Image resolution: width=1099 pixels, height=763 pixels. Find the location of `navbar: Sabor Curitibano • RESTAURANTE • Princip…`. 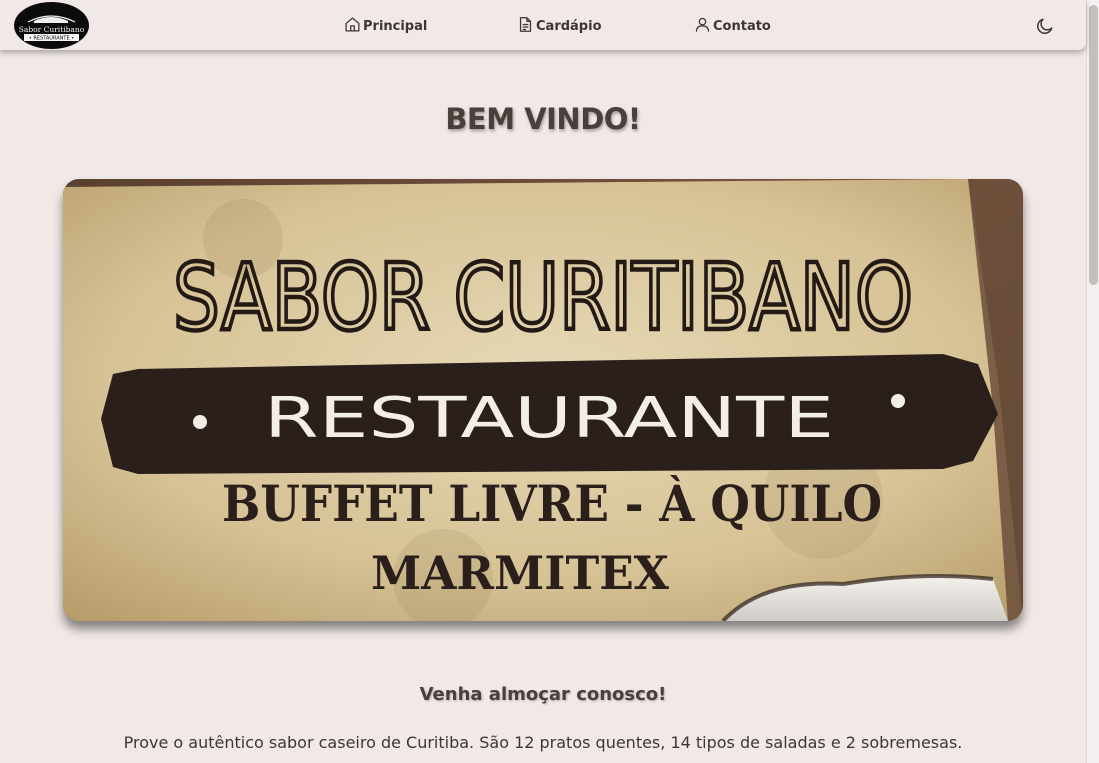

navbar: Sabor Curitibano • RESTAURANTE • Princip… is located at coordinates (543, 25).